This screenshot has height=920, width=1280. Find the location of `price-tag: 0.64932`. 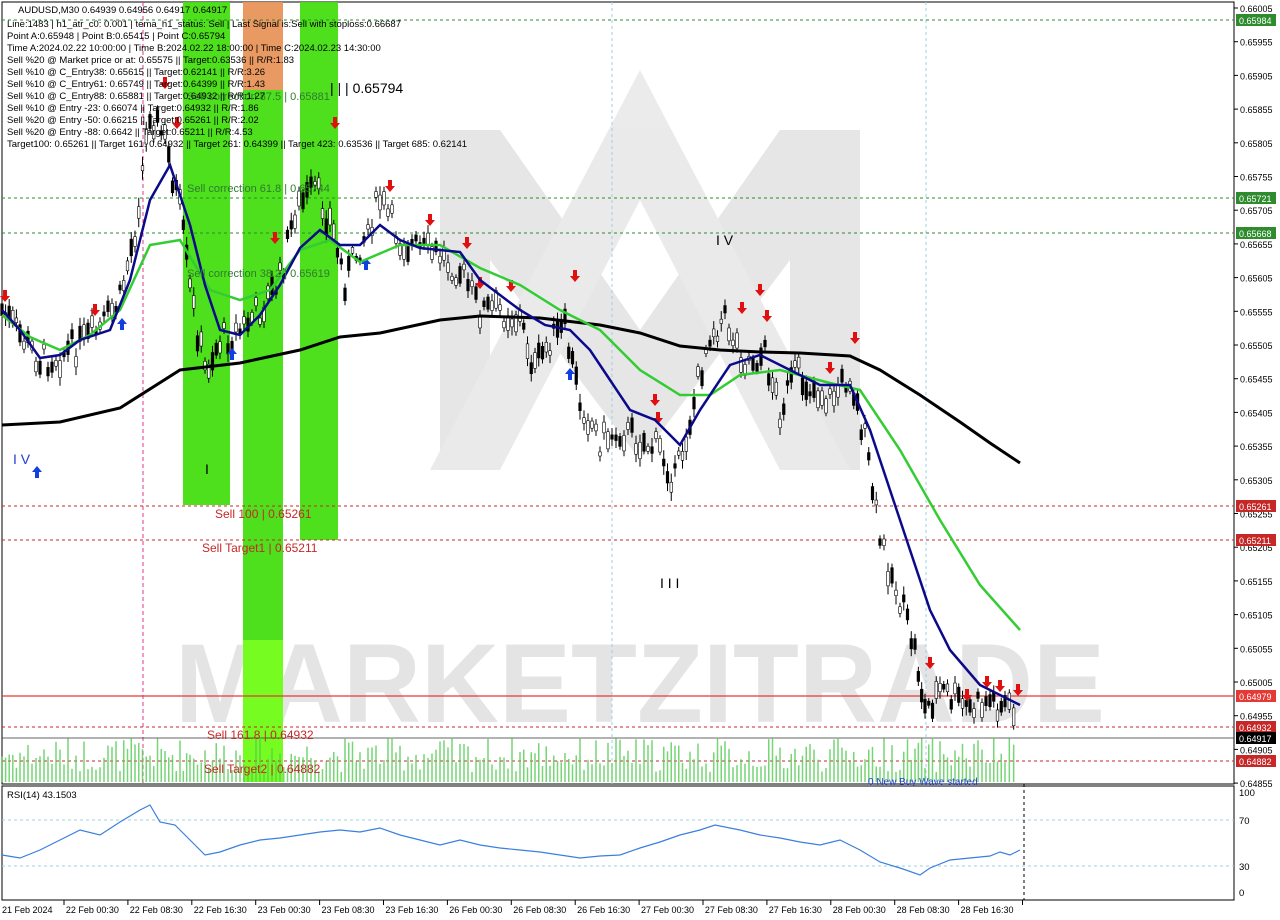

price-tag: 0.64932 is located at coordinates (1256, 727).